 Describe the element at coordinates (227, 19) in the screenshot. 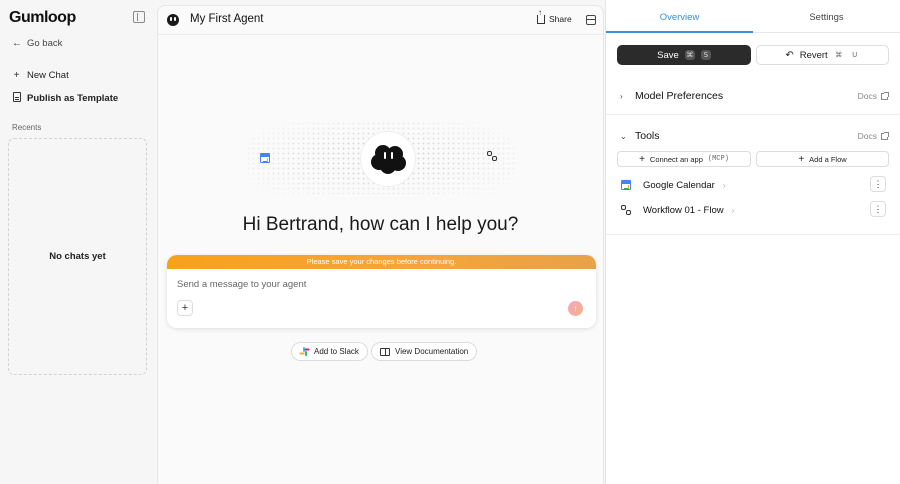

I see `agent-title: My First Agent` at that location.